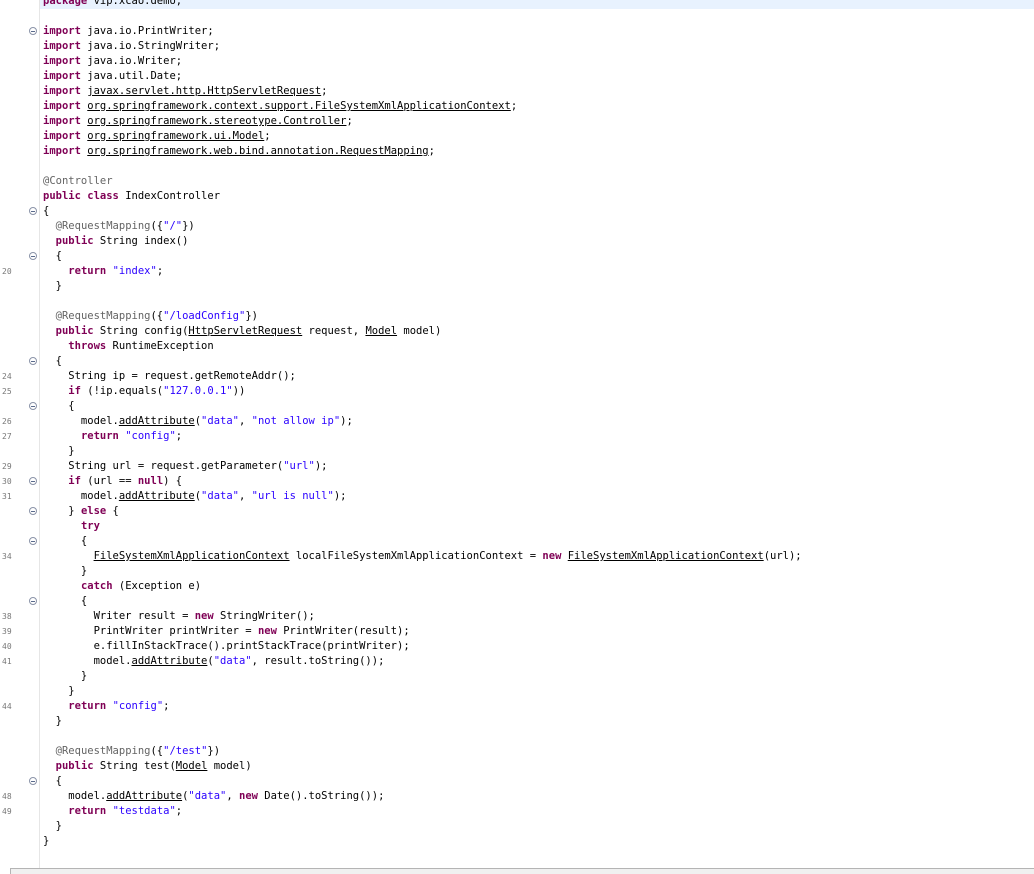 This screenshot has height=874, width=1034. Describe the element at coordinates (46, 841) in the screenshot. I see `code-text: }` at that location.